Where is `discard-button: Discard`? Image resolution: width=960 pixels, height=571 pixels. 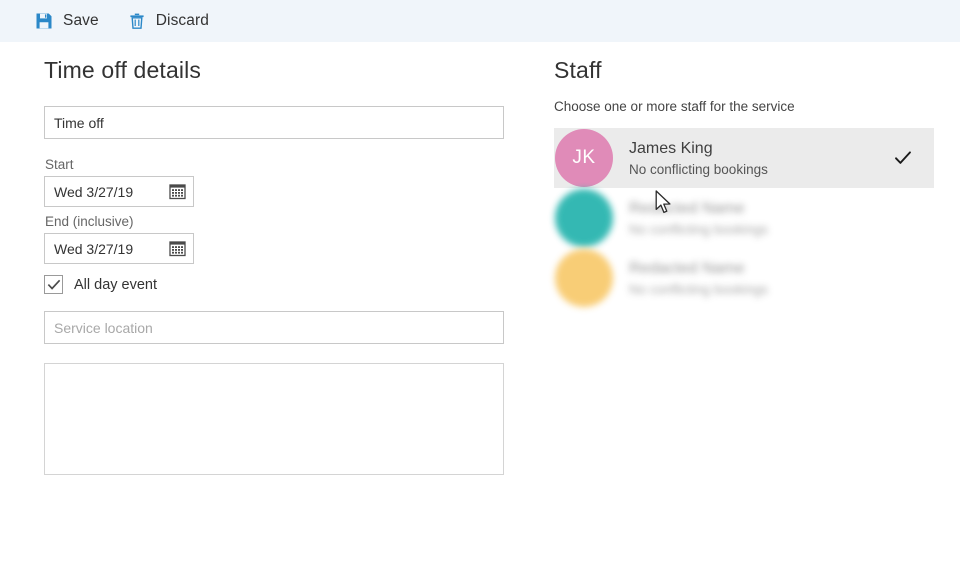 discard-button: Discard is located at coordinates (168, 21).